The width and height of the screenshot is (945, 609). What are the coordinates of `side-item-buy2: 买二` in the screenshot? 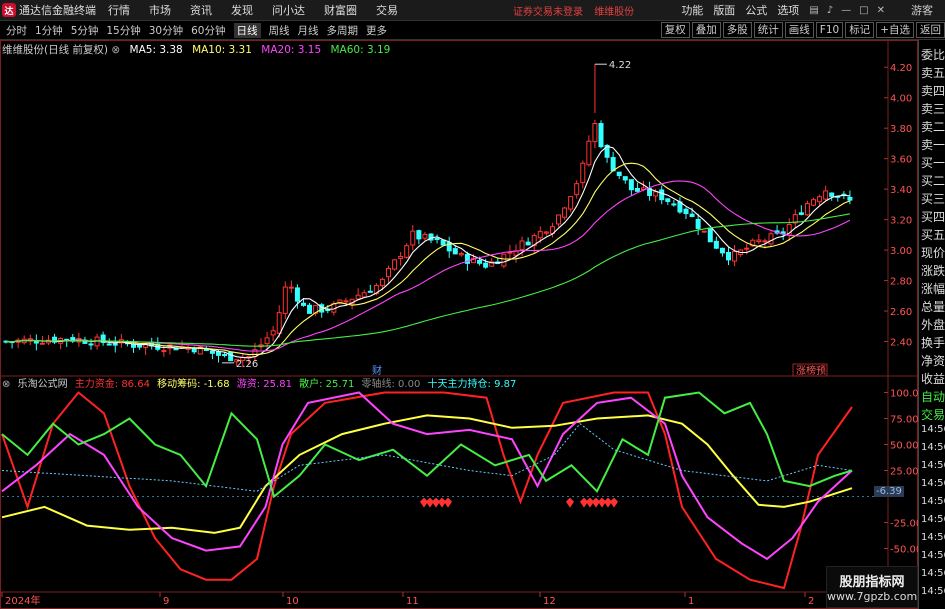 It's located at (933, 180).